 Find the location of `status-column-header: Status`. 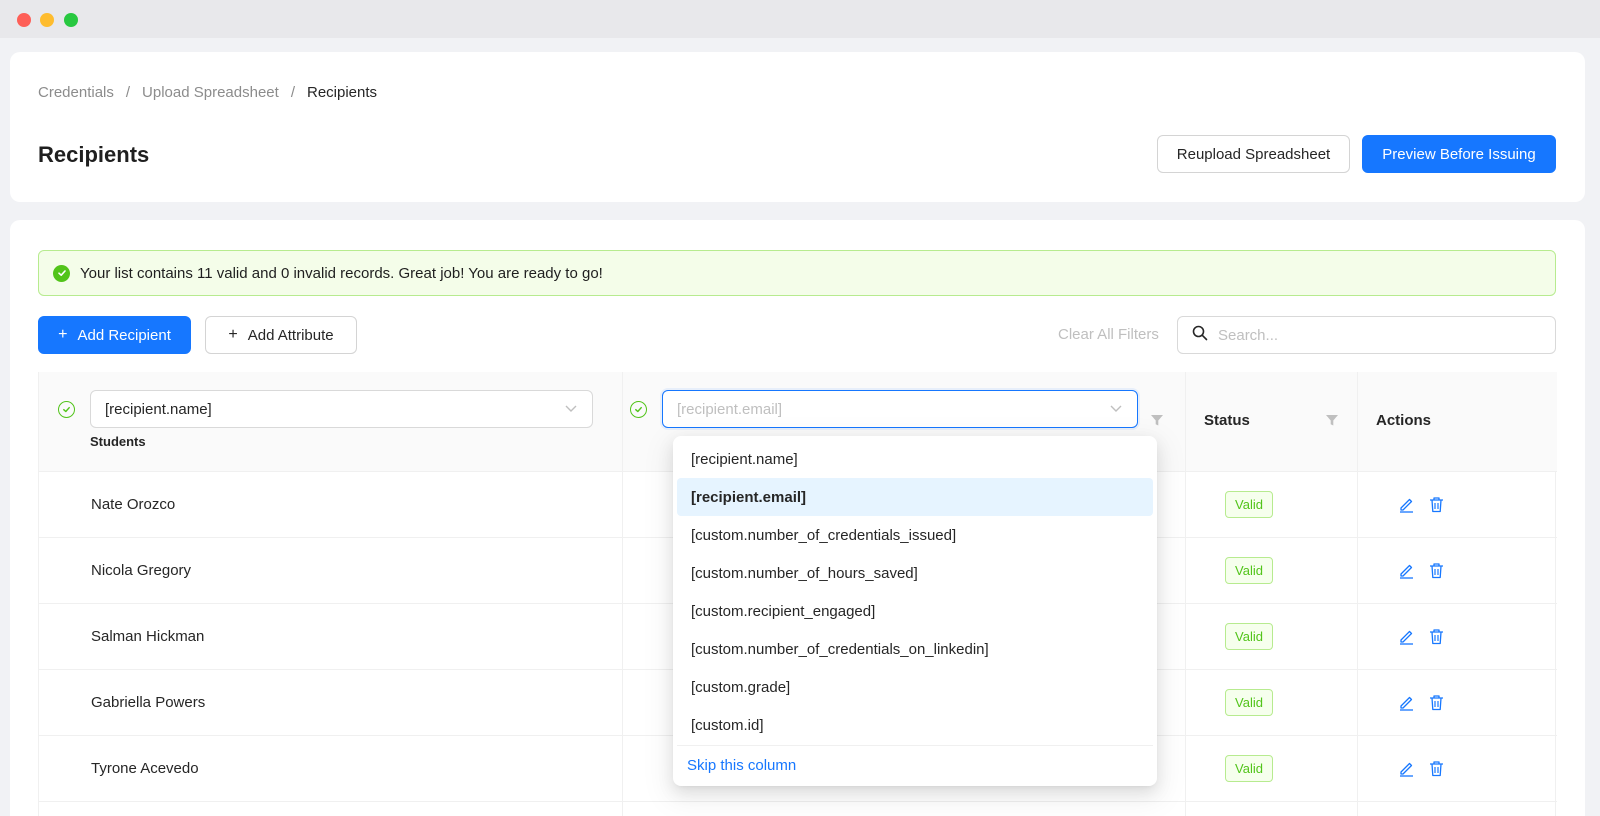

status-column-header: Status is located at coordinates (1227, 420).